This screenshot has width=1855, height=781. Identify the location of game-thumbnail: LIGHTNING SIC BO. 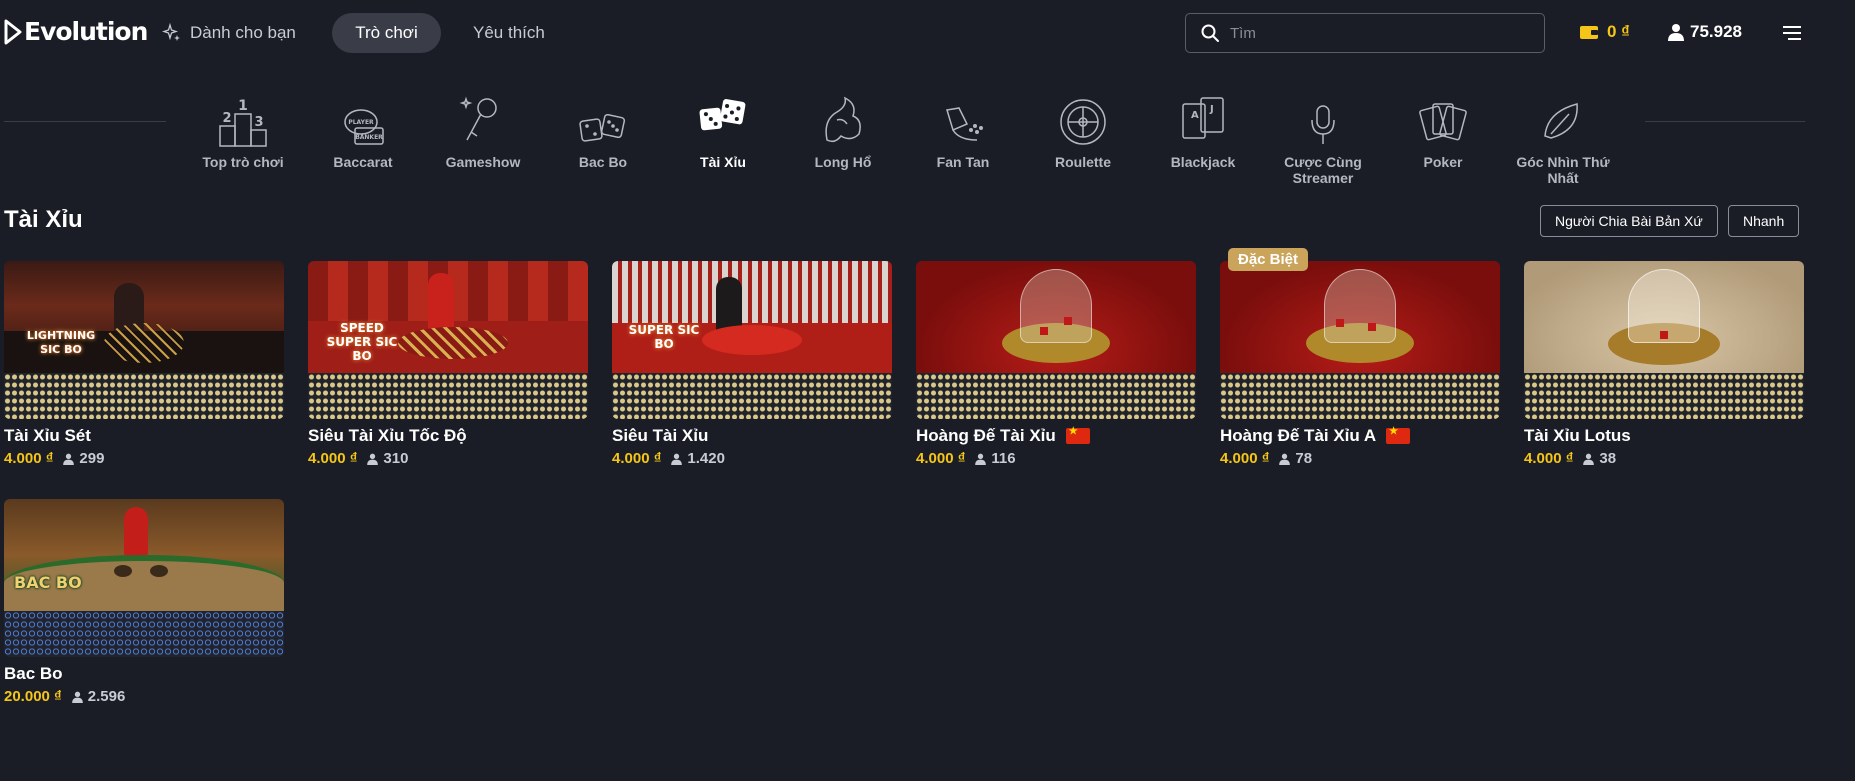
(144, 340).